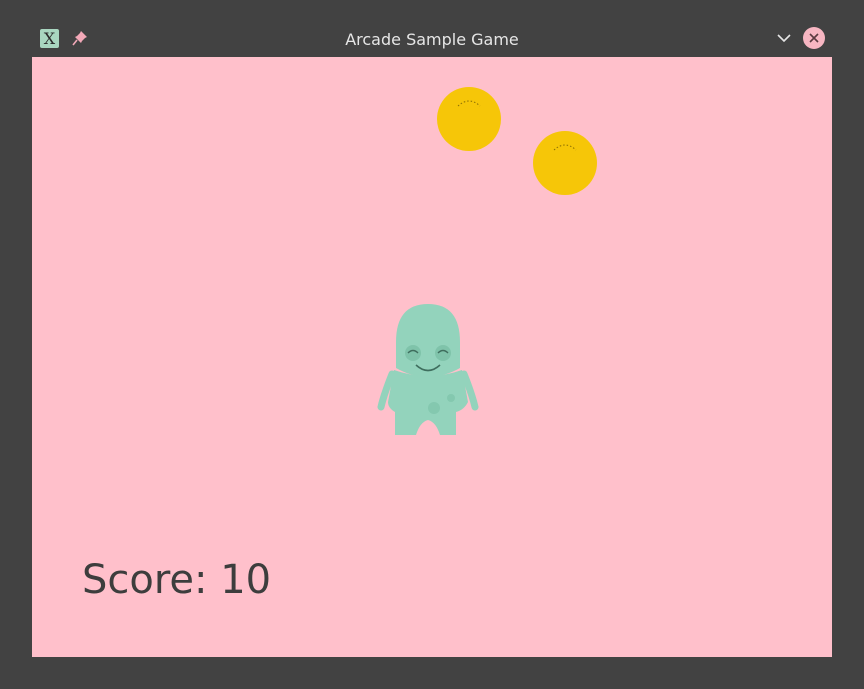 This screenshot has width=864, height=689. I want to click on close-icon, so click(814, 38).